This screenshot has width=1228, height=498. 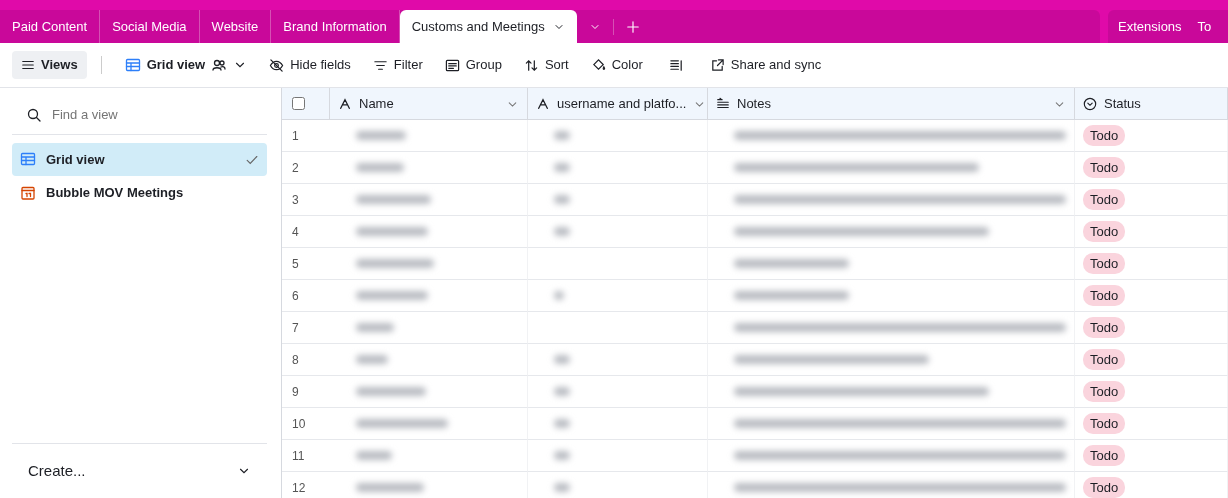 What do you see at coordinates (335, 26) in the screenshot?
I see `table-tab: Brand Information` at bounding box center [335, 26].